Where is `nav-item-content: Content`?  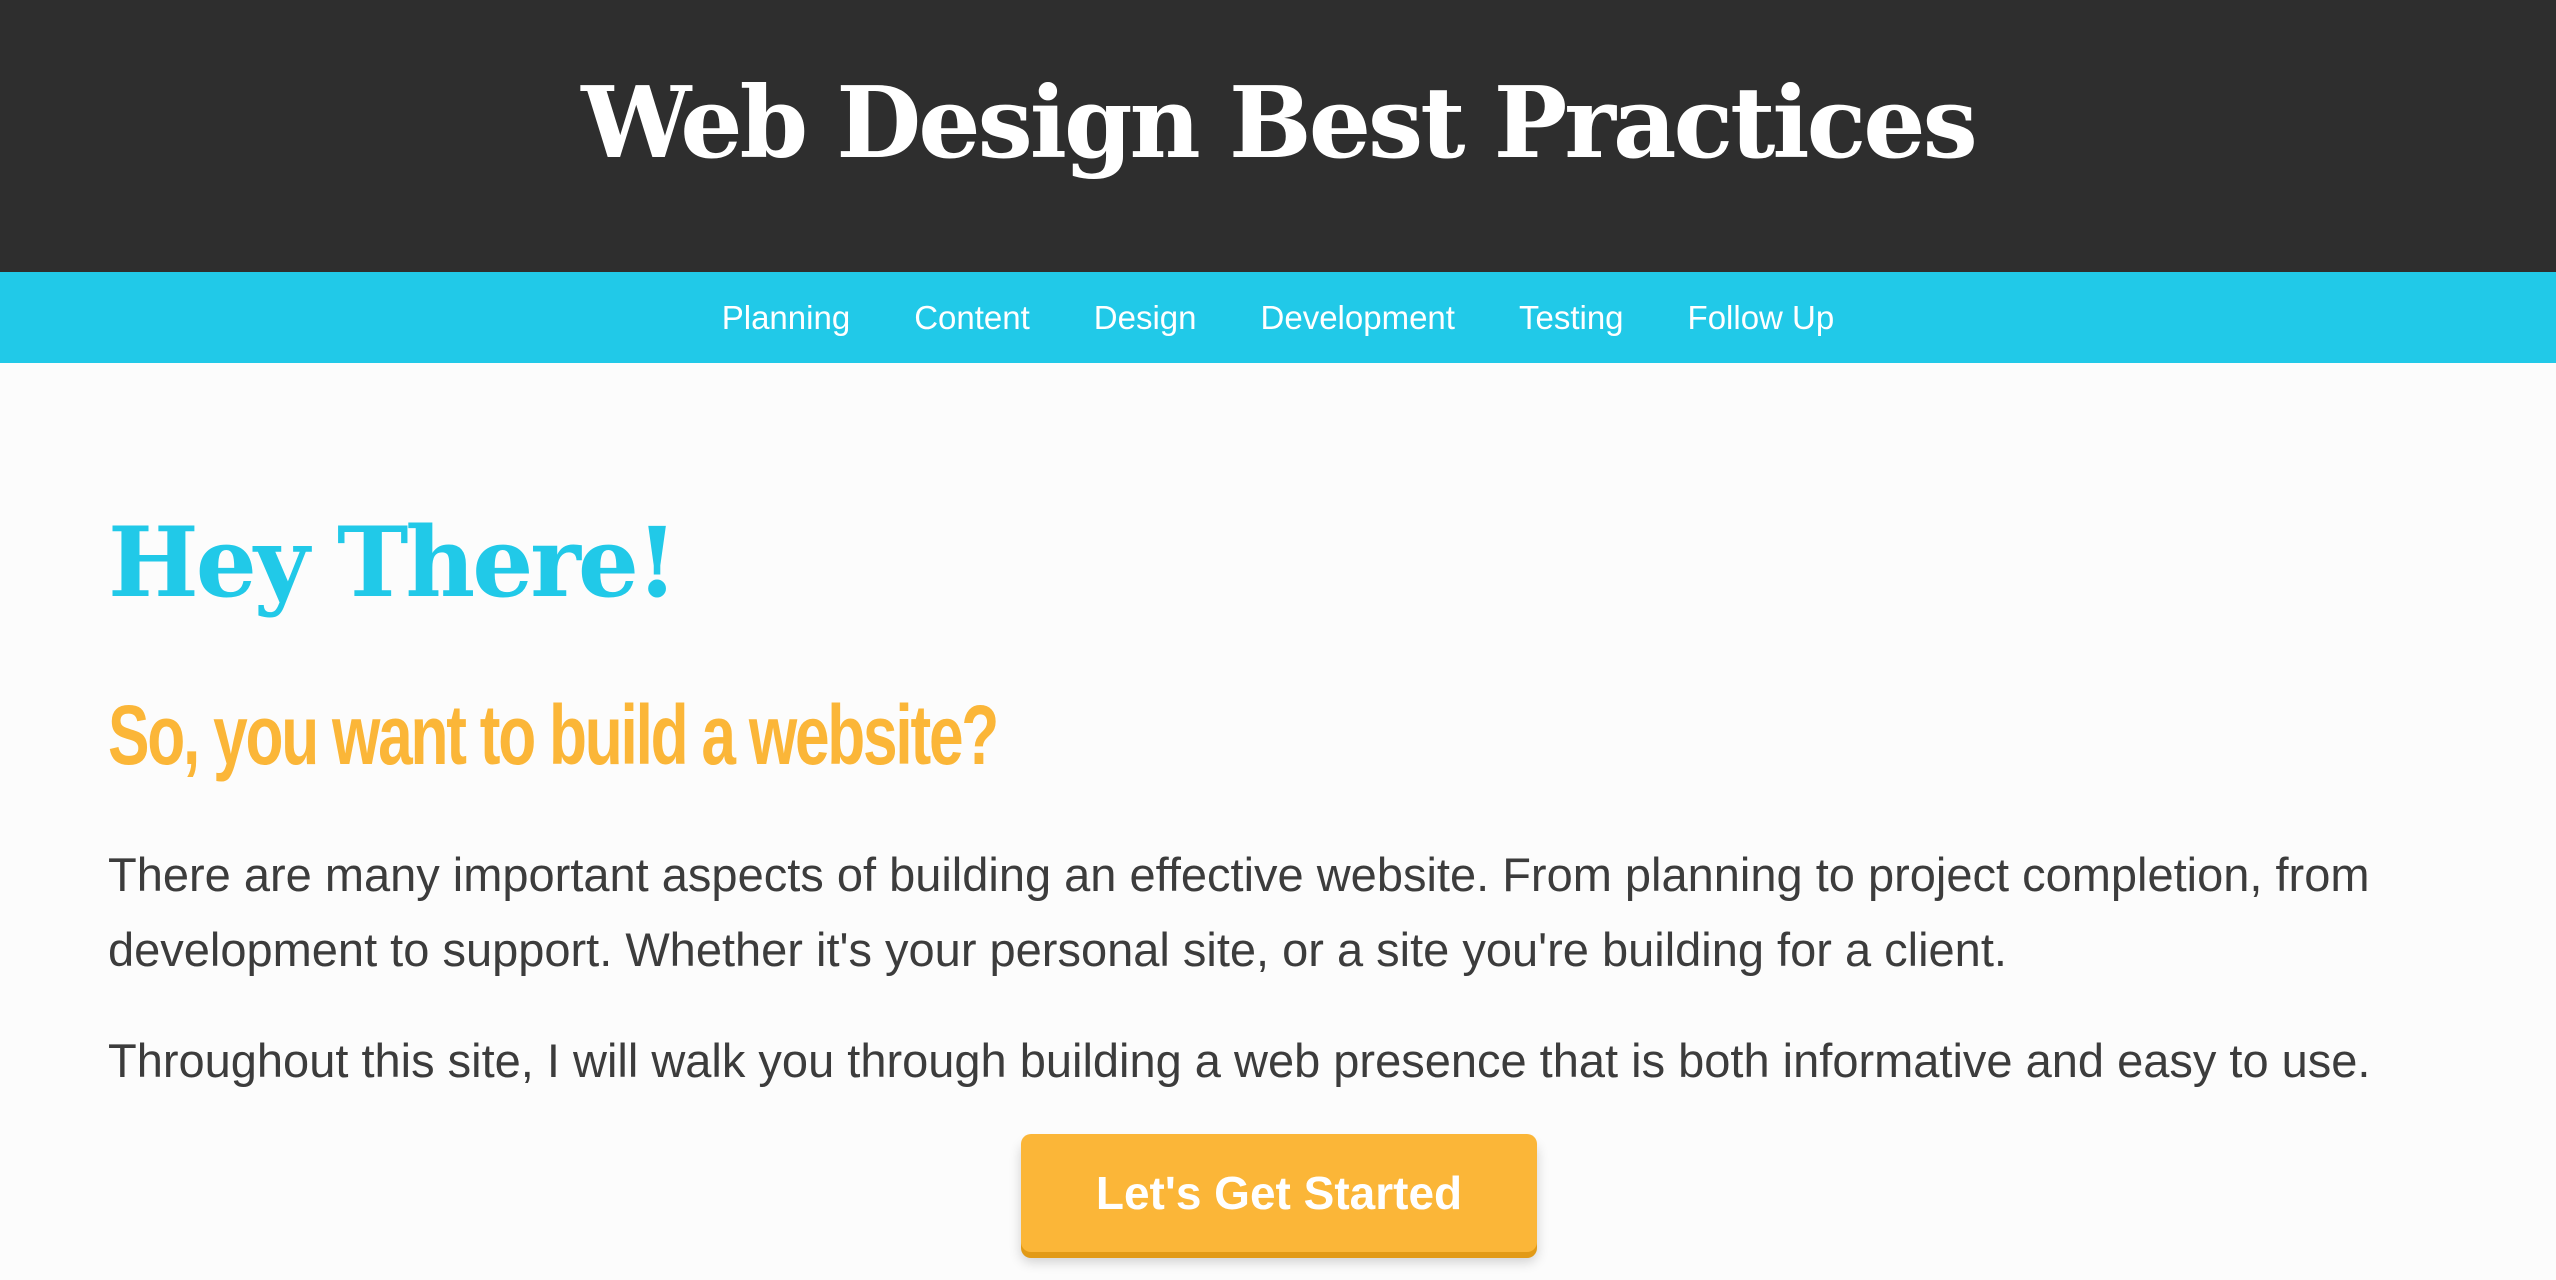
nav-item-content: Content is located at coordinates (972, 317).